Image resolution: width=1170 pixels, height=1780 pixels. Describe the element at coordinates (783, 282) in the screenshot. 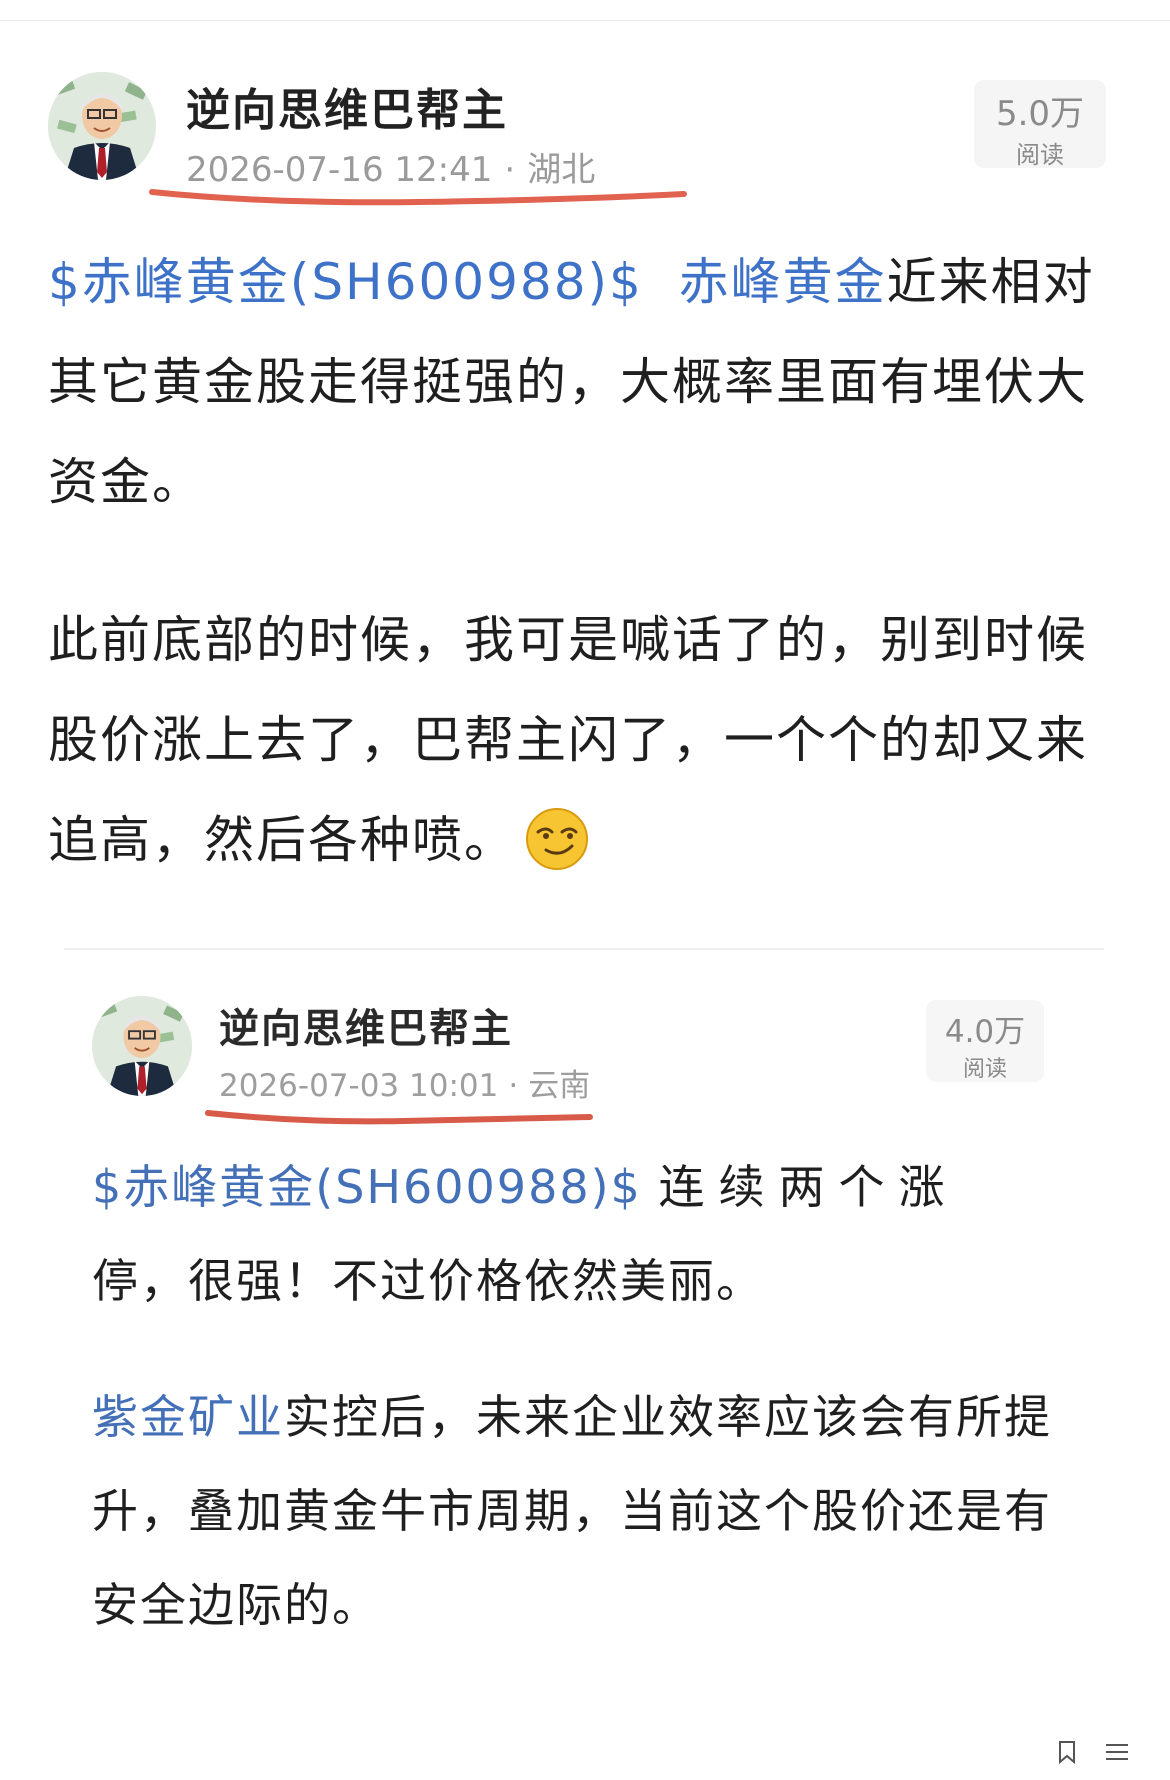

I see `stock-name-link: 赤峰黄金` at that location.